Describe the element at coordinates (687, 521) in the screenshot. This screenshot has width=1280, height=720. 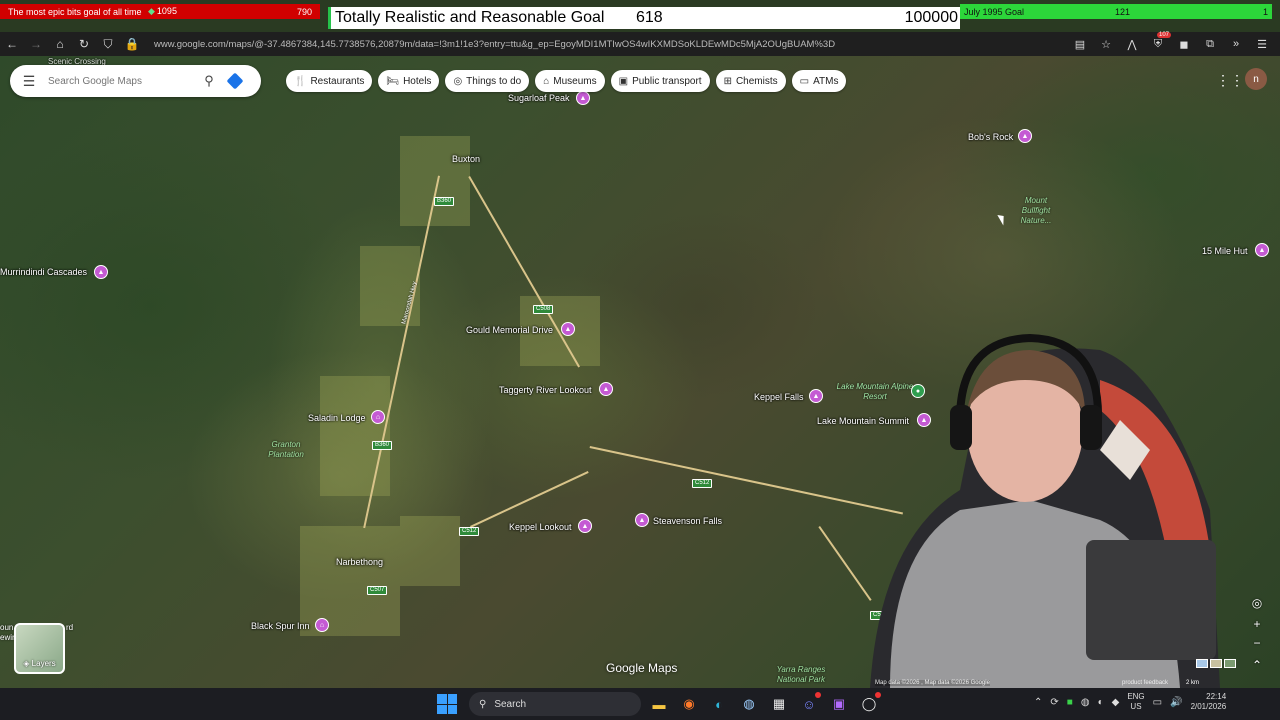
I see `place-label: Steavenson Falls` at that location.